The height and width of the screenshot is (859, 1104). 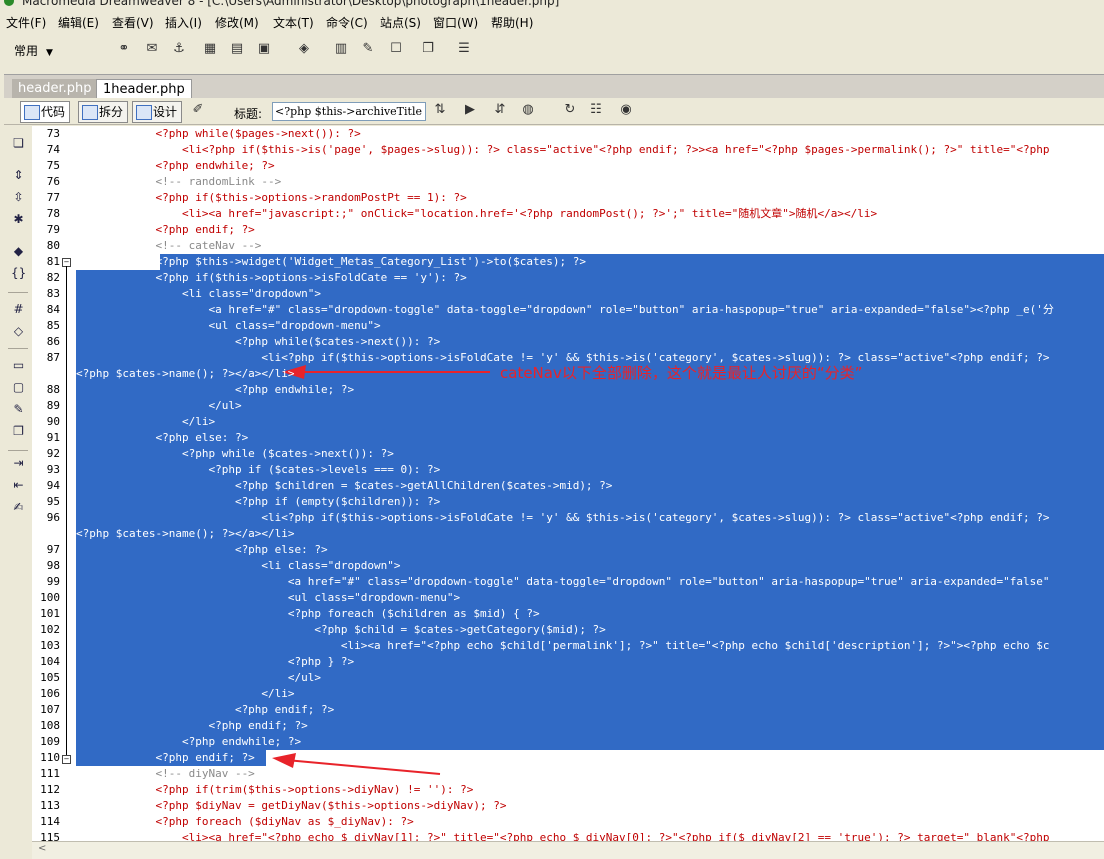 What do you see at coordinates (18, 431) in the screenshot?
I see `recent-snippets-icon: ❐` at bounding box center [18, 431].